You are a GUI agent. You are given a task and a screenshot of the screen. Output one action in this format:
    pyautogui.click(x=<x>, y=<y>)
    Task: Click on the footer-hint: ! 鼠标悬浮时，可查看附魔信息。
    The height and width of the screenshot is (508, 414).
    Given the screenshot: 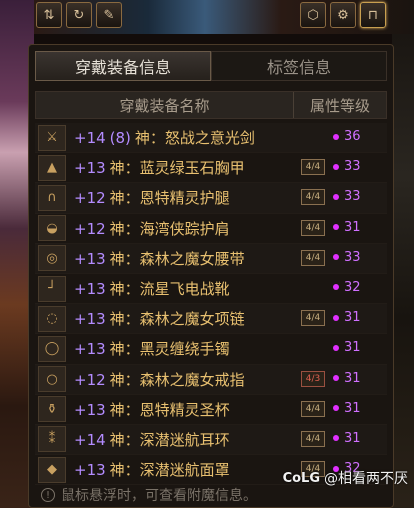 What is the action you would take?
    pyautogui.click(x=149, y=495)
    